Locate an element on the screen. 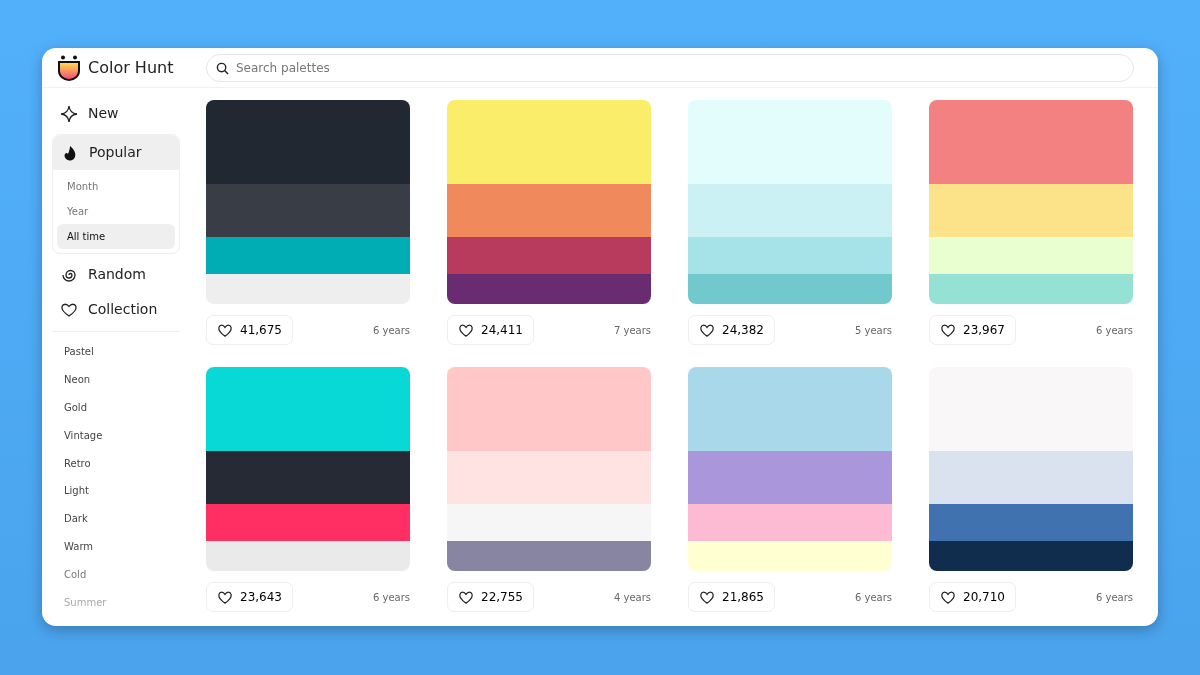 The width and height of the screenshot is (1200, 675). like-button: 24,411 is located at coordinates (490, 330).